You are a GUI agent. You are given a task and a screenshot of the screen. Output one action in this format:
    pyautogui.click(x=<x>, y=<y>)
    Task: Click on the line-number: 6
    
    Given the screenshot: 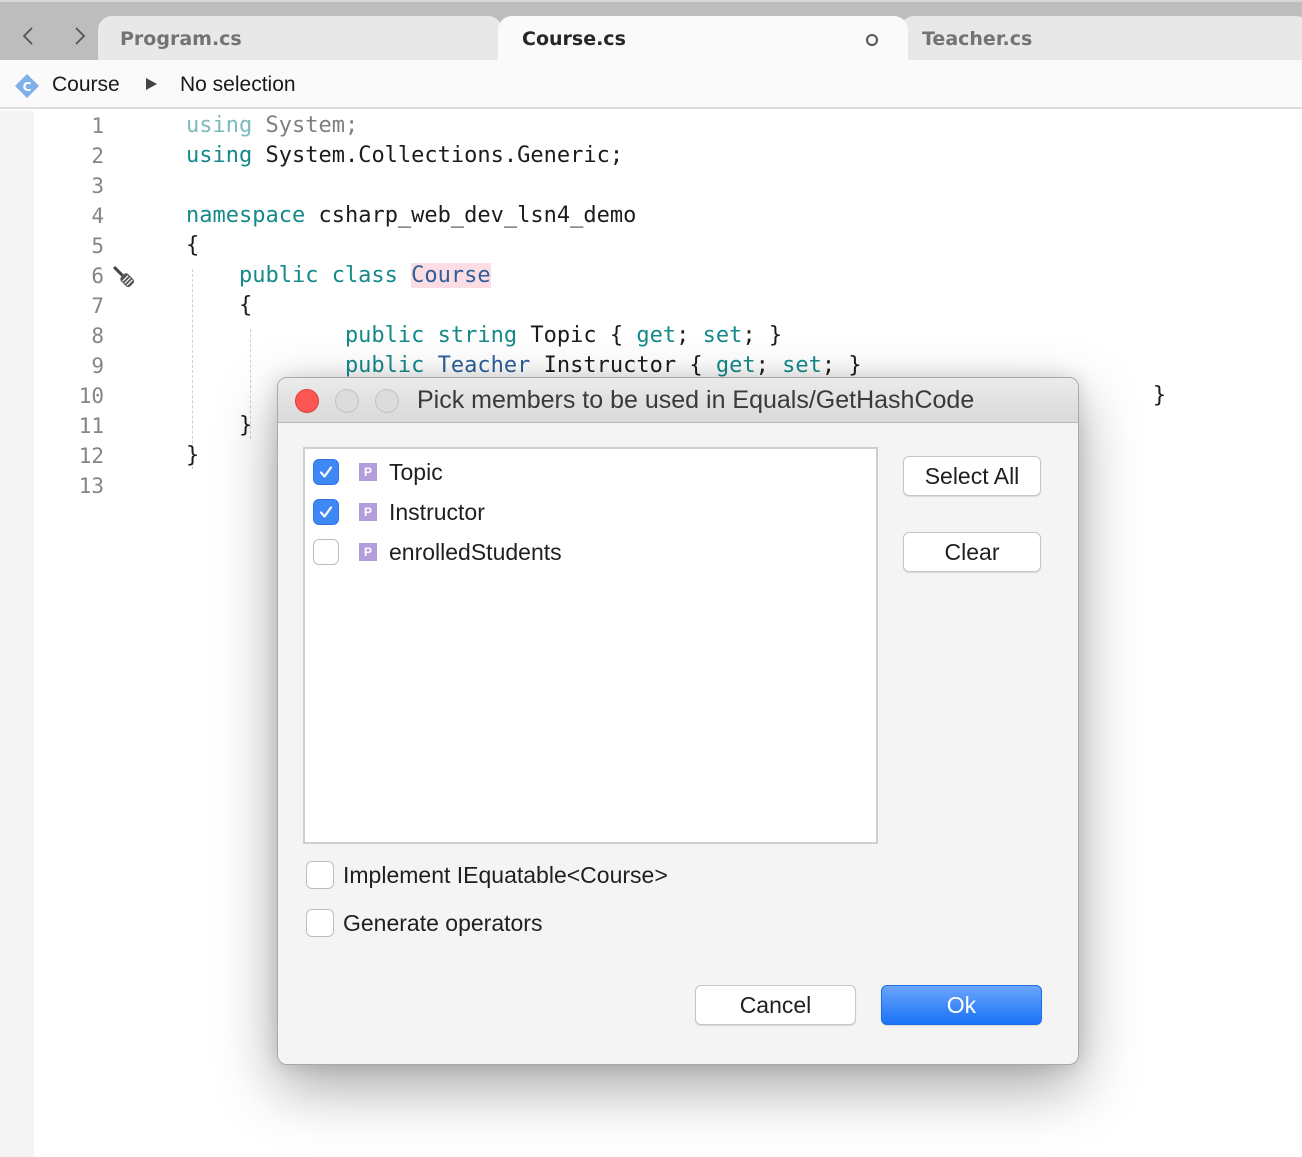 What is the action you would take?
    pyautogui.click(x=97, y=276)
    